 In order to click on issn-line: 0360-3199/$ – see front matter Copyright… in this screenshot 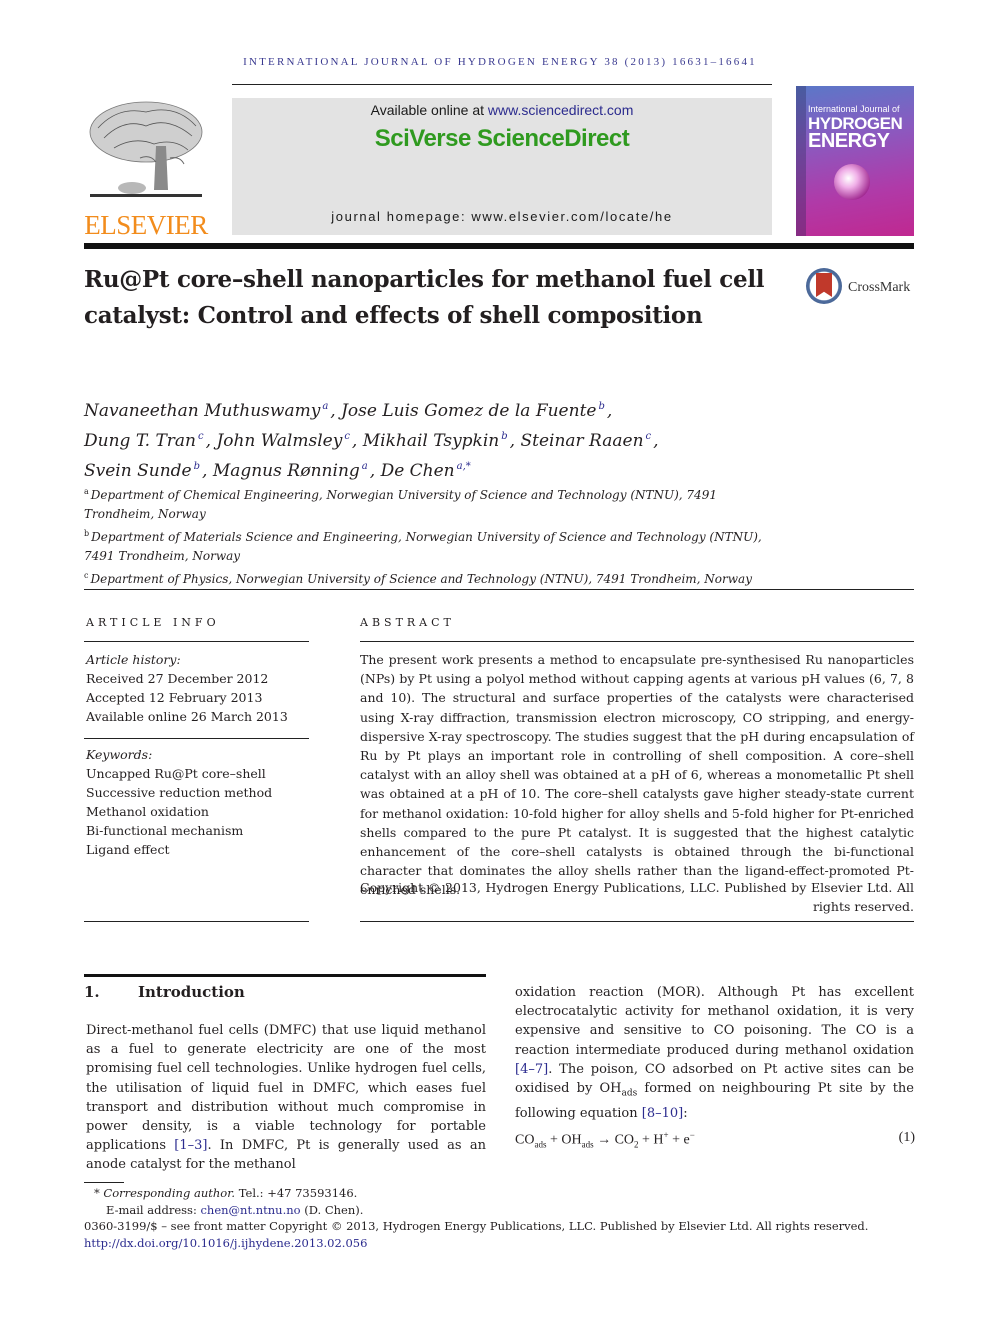, I will do `click(476, 1226)`.